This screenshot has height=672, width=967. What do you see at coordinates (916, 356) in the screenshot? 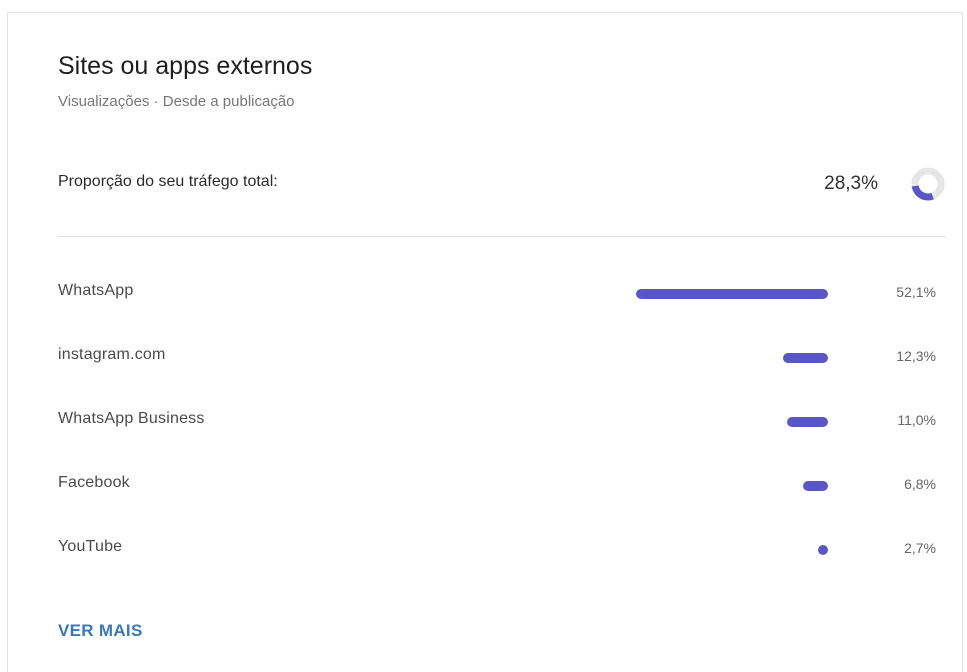
I see `source-value: 12,3%` at bounding box center [916, 356].